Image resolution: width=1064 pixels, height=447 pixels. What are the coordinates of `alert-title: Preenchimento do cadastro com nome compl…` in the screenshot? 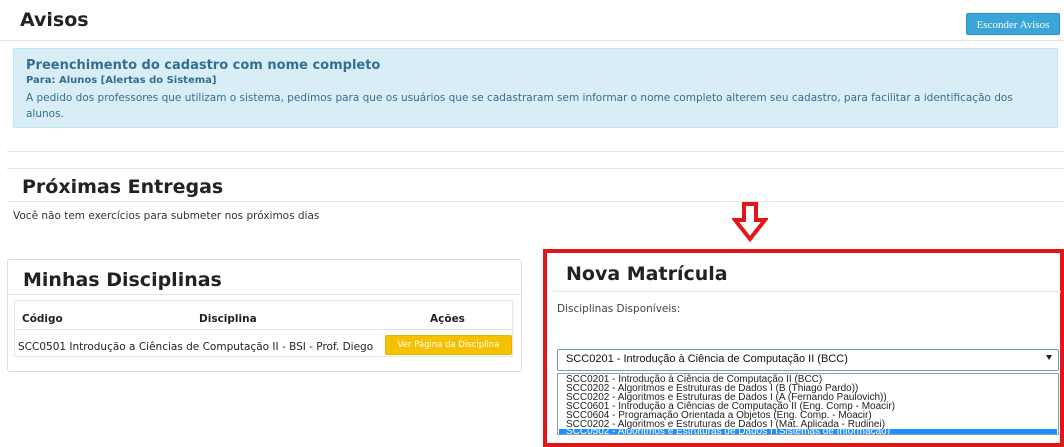 It's located at (203, 65).